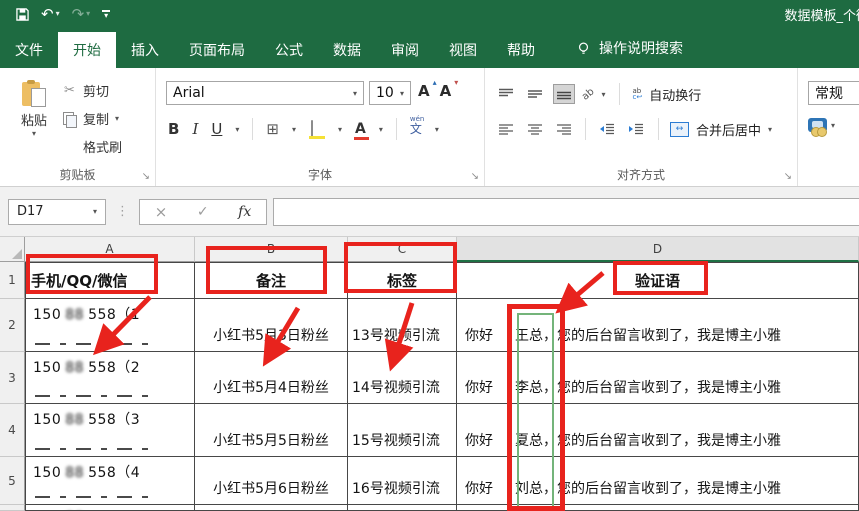 This screenshot has height=511, width=859. Describe the element at coordinates (355, 93) in the screenshot. I see `font-name-dropdown-icon: ▾` at that location.